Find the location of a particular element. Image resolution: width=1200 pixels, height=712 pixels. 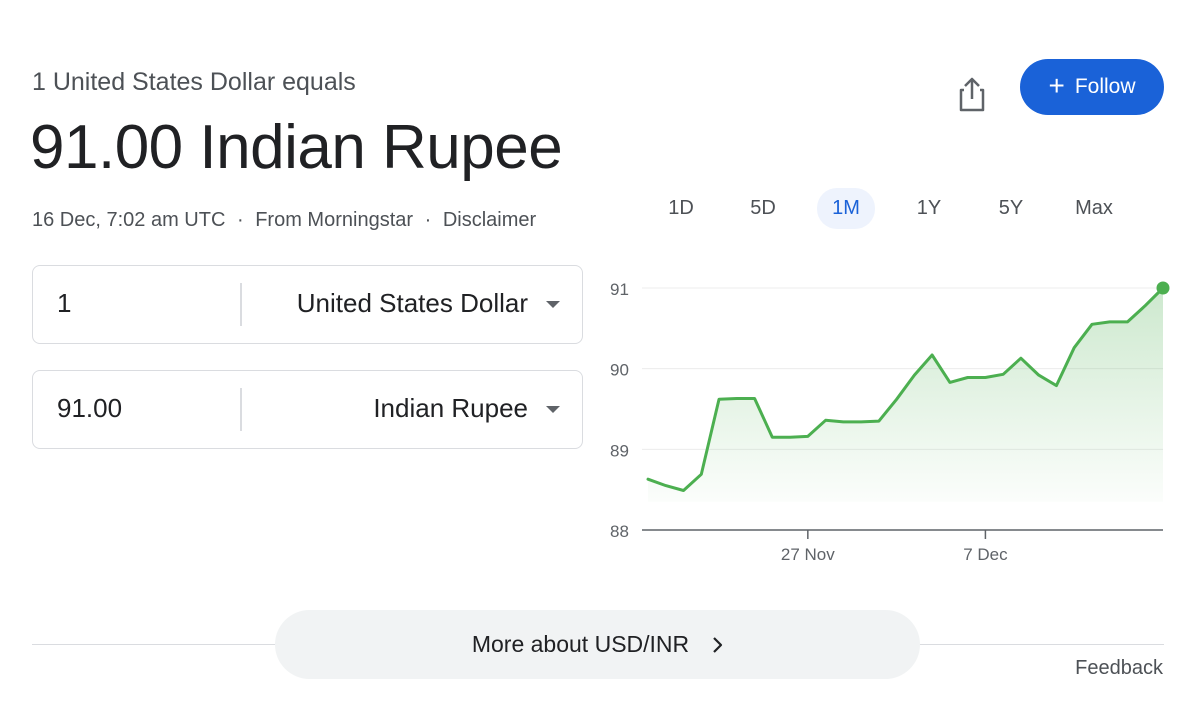

converted-value-heading: 91.00 Indian Rupee is located at coordinates (296, 147).